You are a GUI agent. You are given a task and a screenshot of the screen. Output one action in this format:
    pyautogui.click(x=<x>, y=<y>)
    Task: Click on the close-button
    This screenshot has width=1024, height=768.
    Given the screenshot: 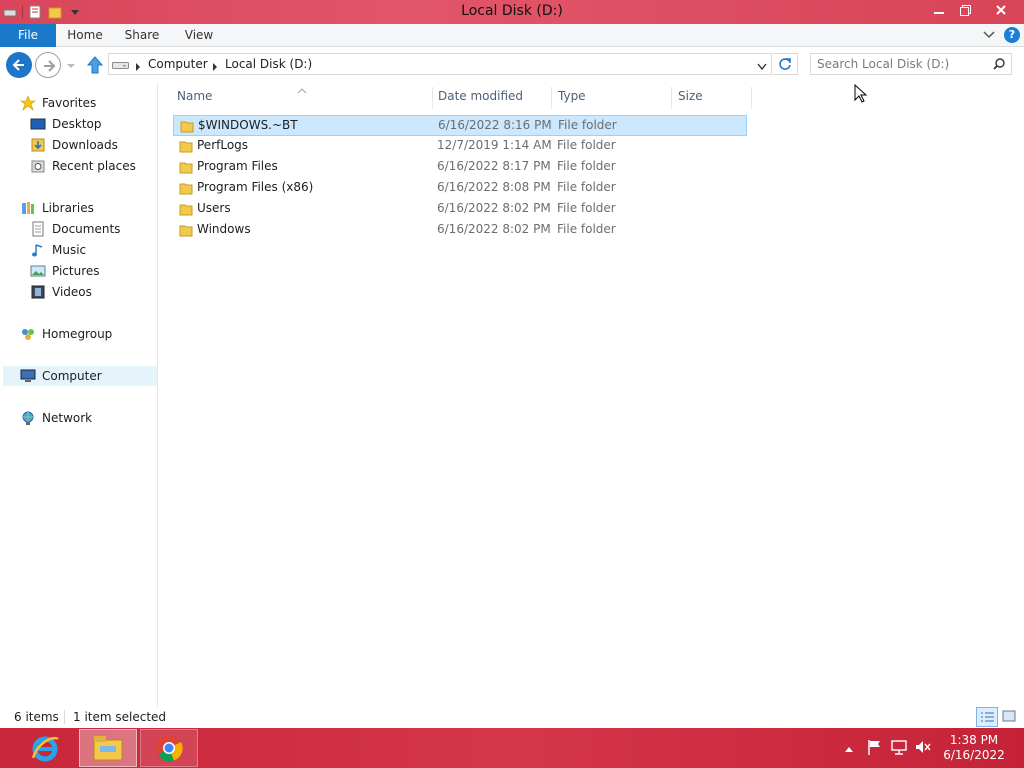 What is the action you would take?
    pyautogui.click(x=1001, y=10)
    